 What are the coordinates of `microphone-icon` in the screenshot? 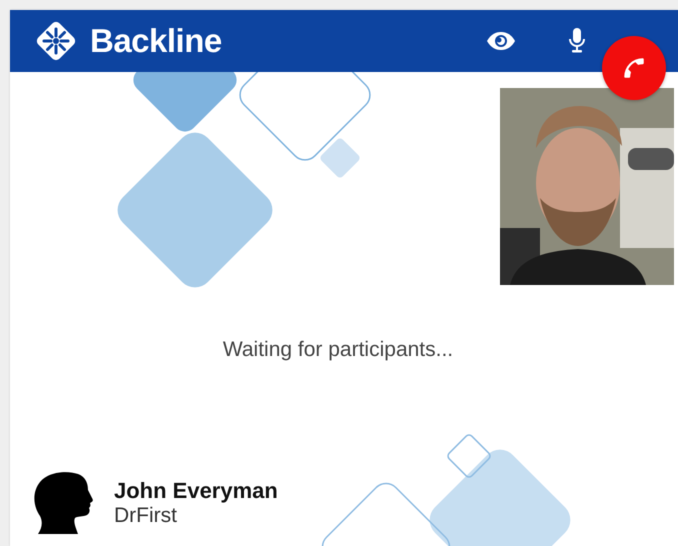 It's located at (577, 41).